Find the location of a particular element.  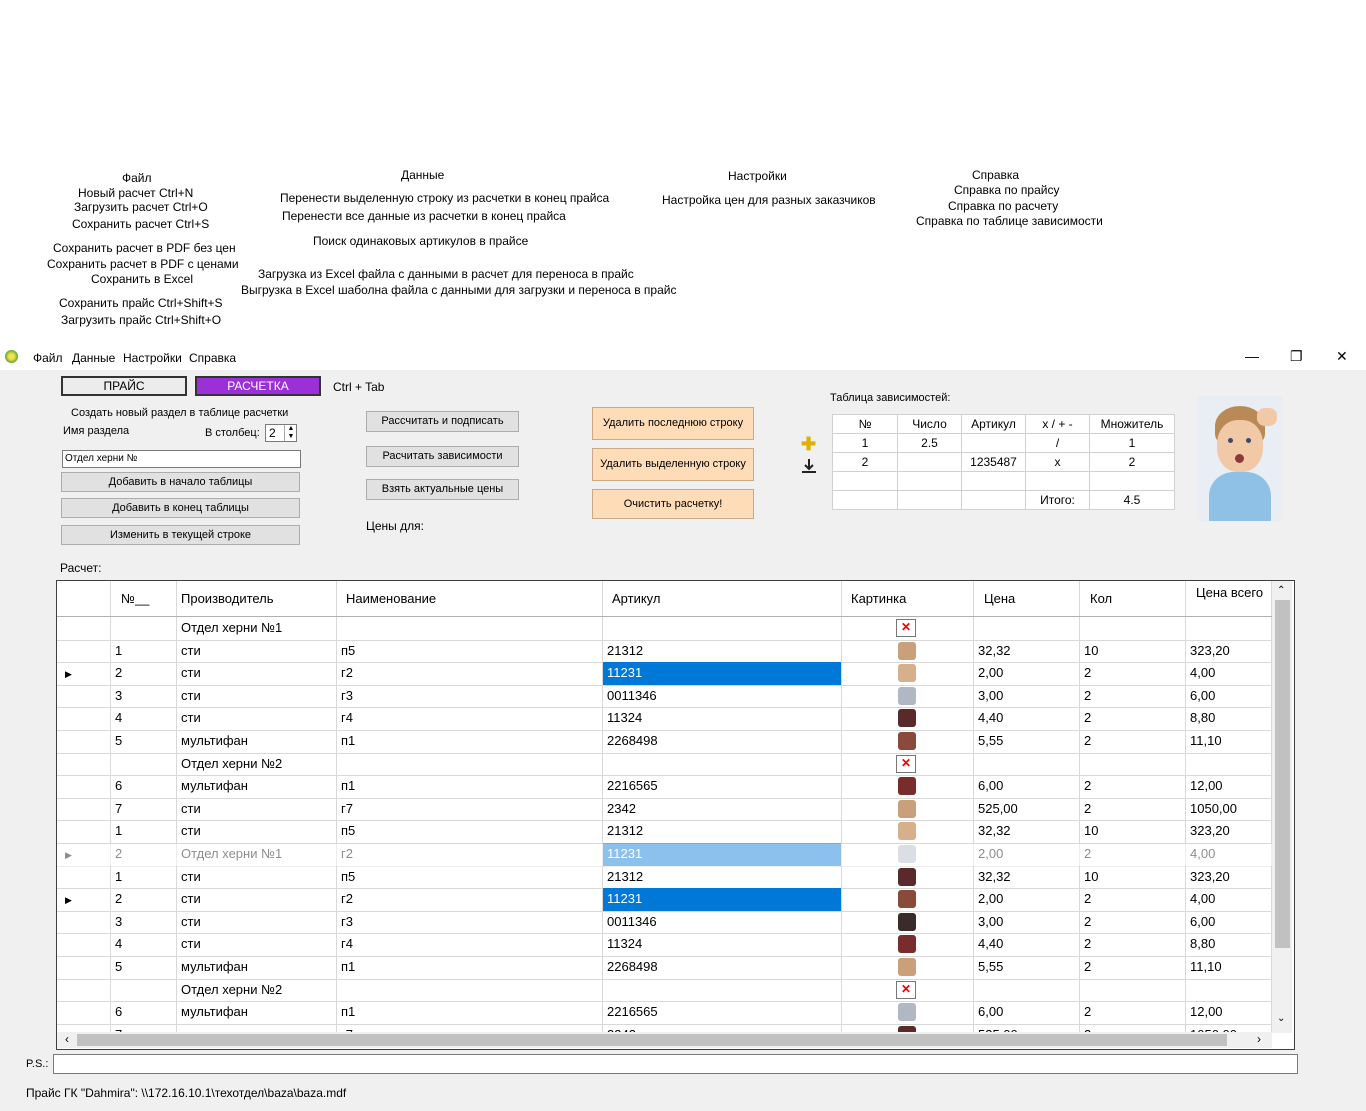

cell-total: 8,80 is located at coordinates (1229, 718).